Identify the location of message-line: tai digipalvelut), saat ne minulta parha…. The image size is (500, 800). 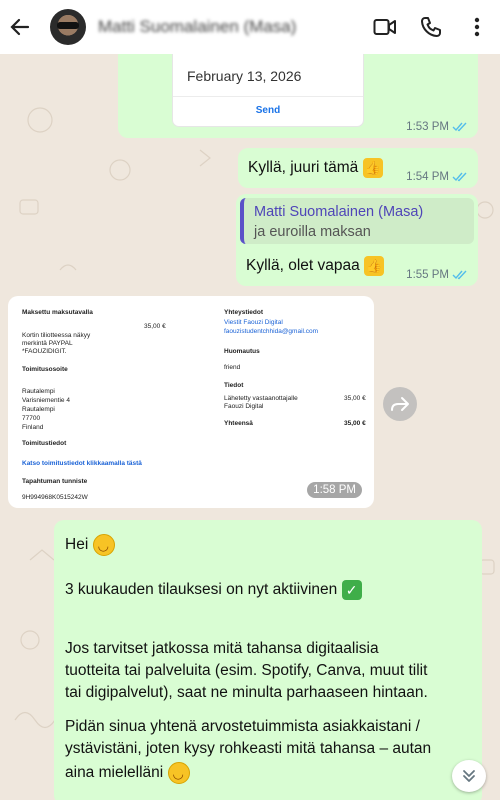
(246, 692).